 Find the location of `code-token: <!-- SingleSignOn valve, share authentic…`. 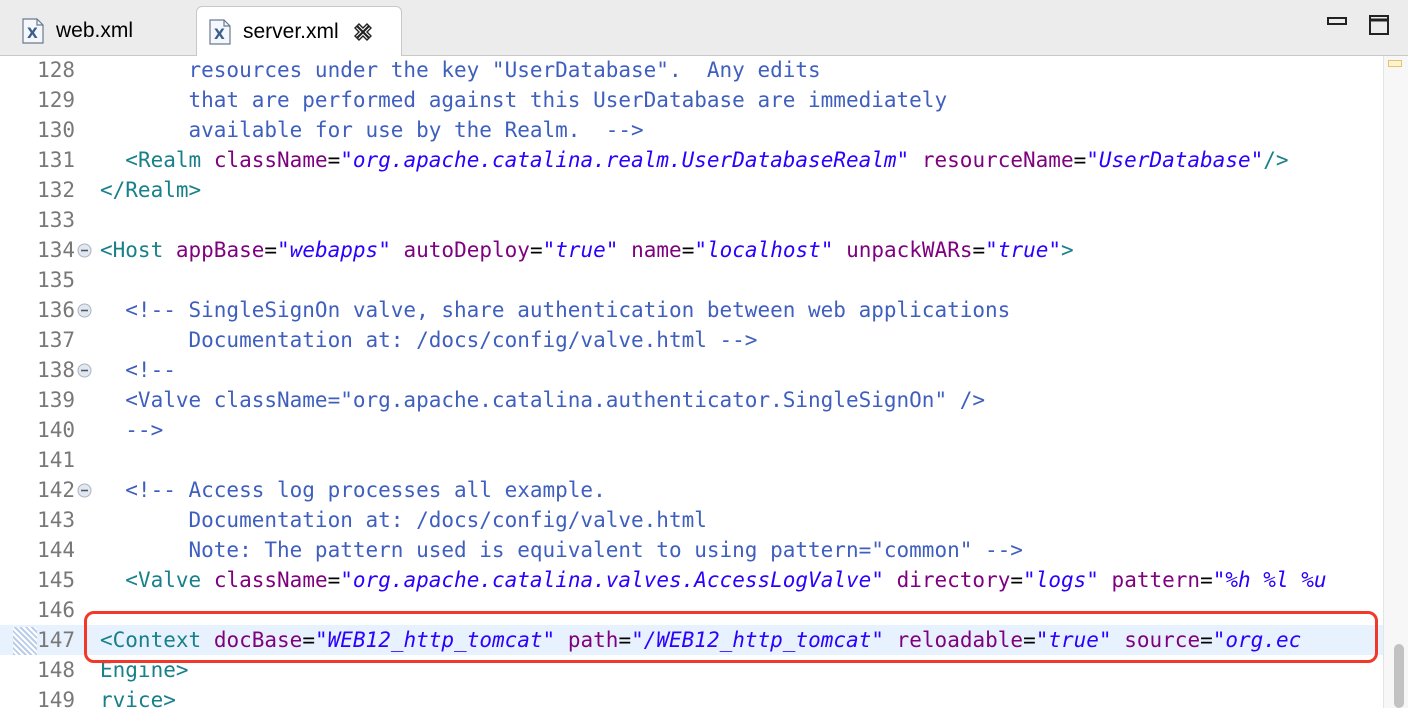

code-token: <!-- SingleSignOn valve, share authentic… is located at coordinates (555, 310).